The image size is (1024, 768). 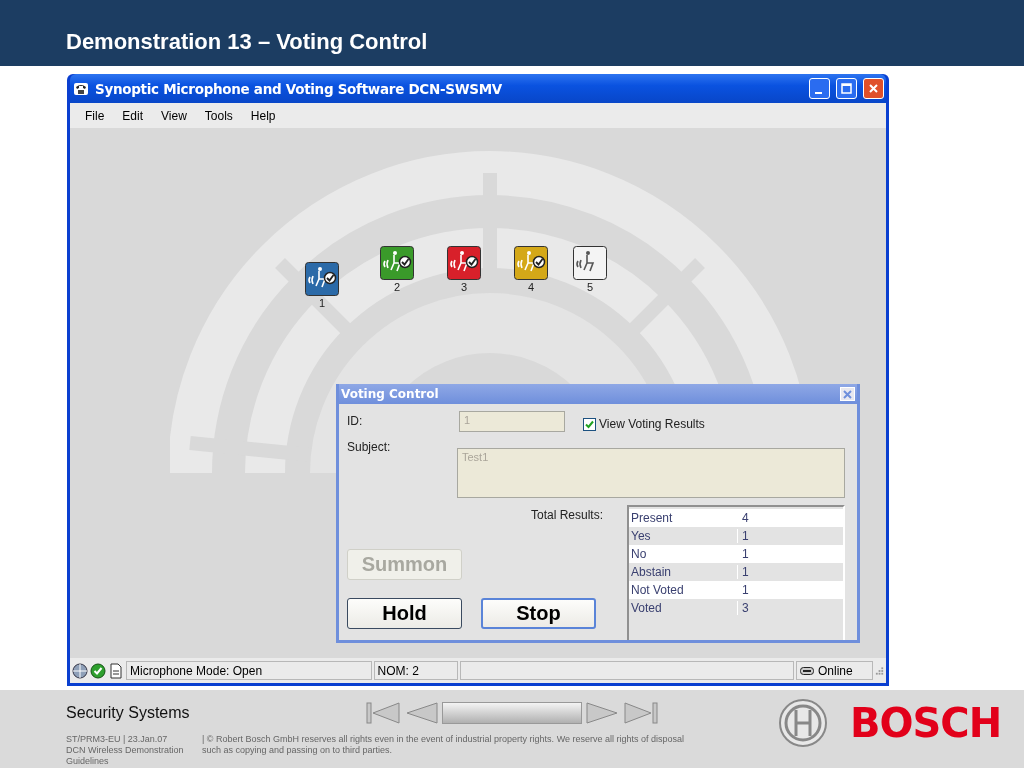 What do you see at coordinates (745, 608) in the screenshot?
I see `result-value: 3` at bounding box center [745, 608].